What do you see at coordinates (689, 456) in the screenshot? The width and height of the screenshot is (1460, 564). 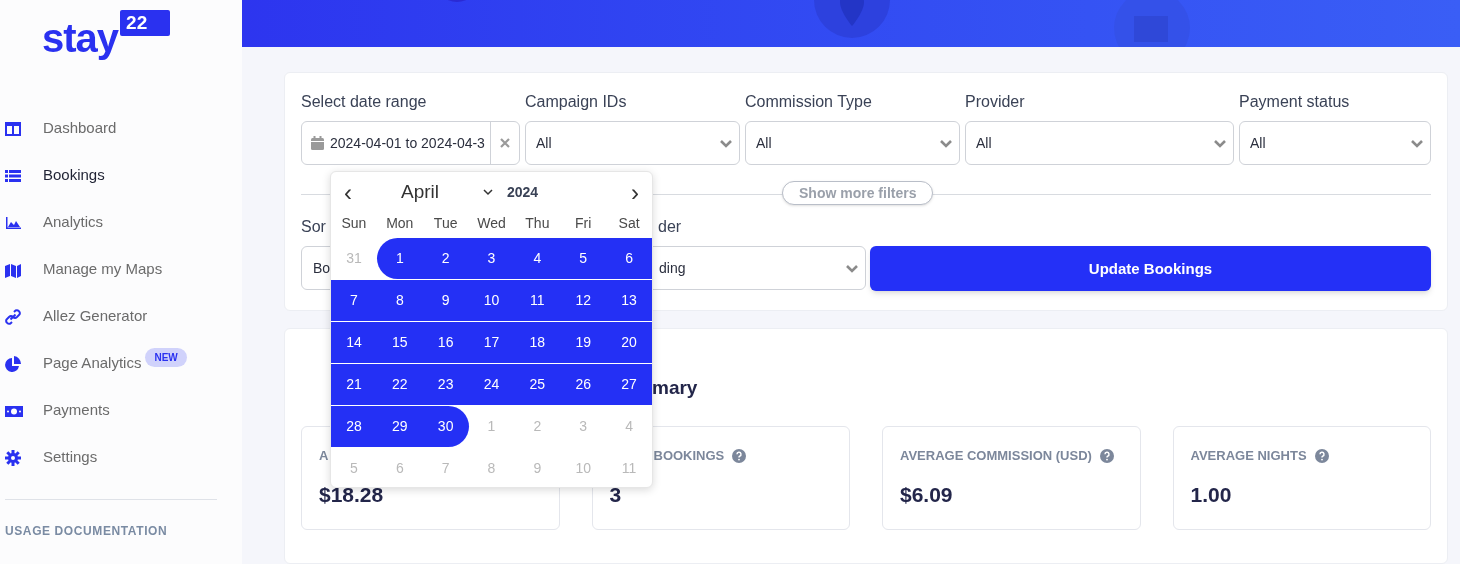 I see `stat-label: BOOKINGS` at bounding box center [689, 456].